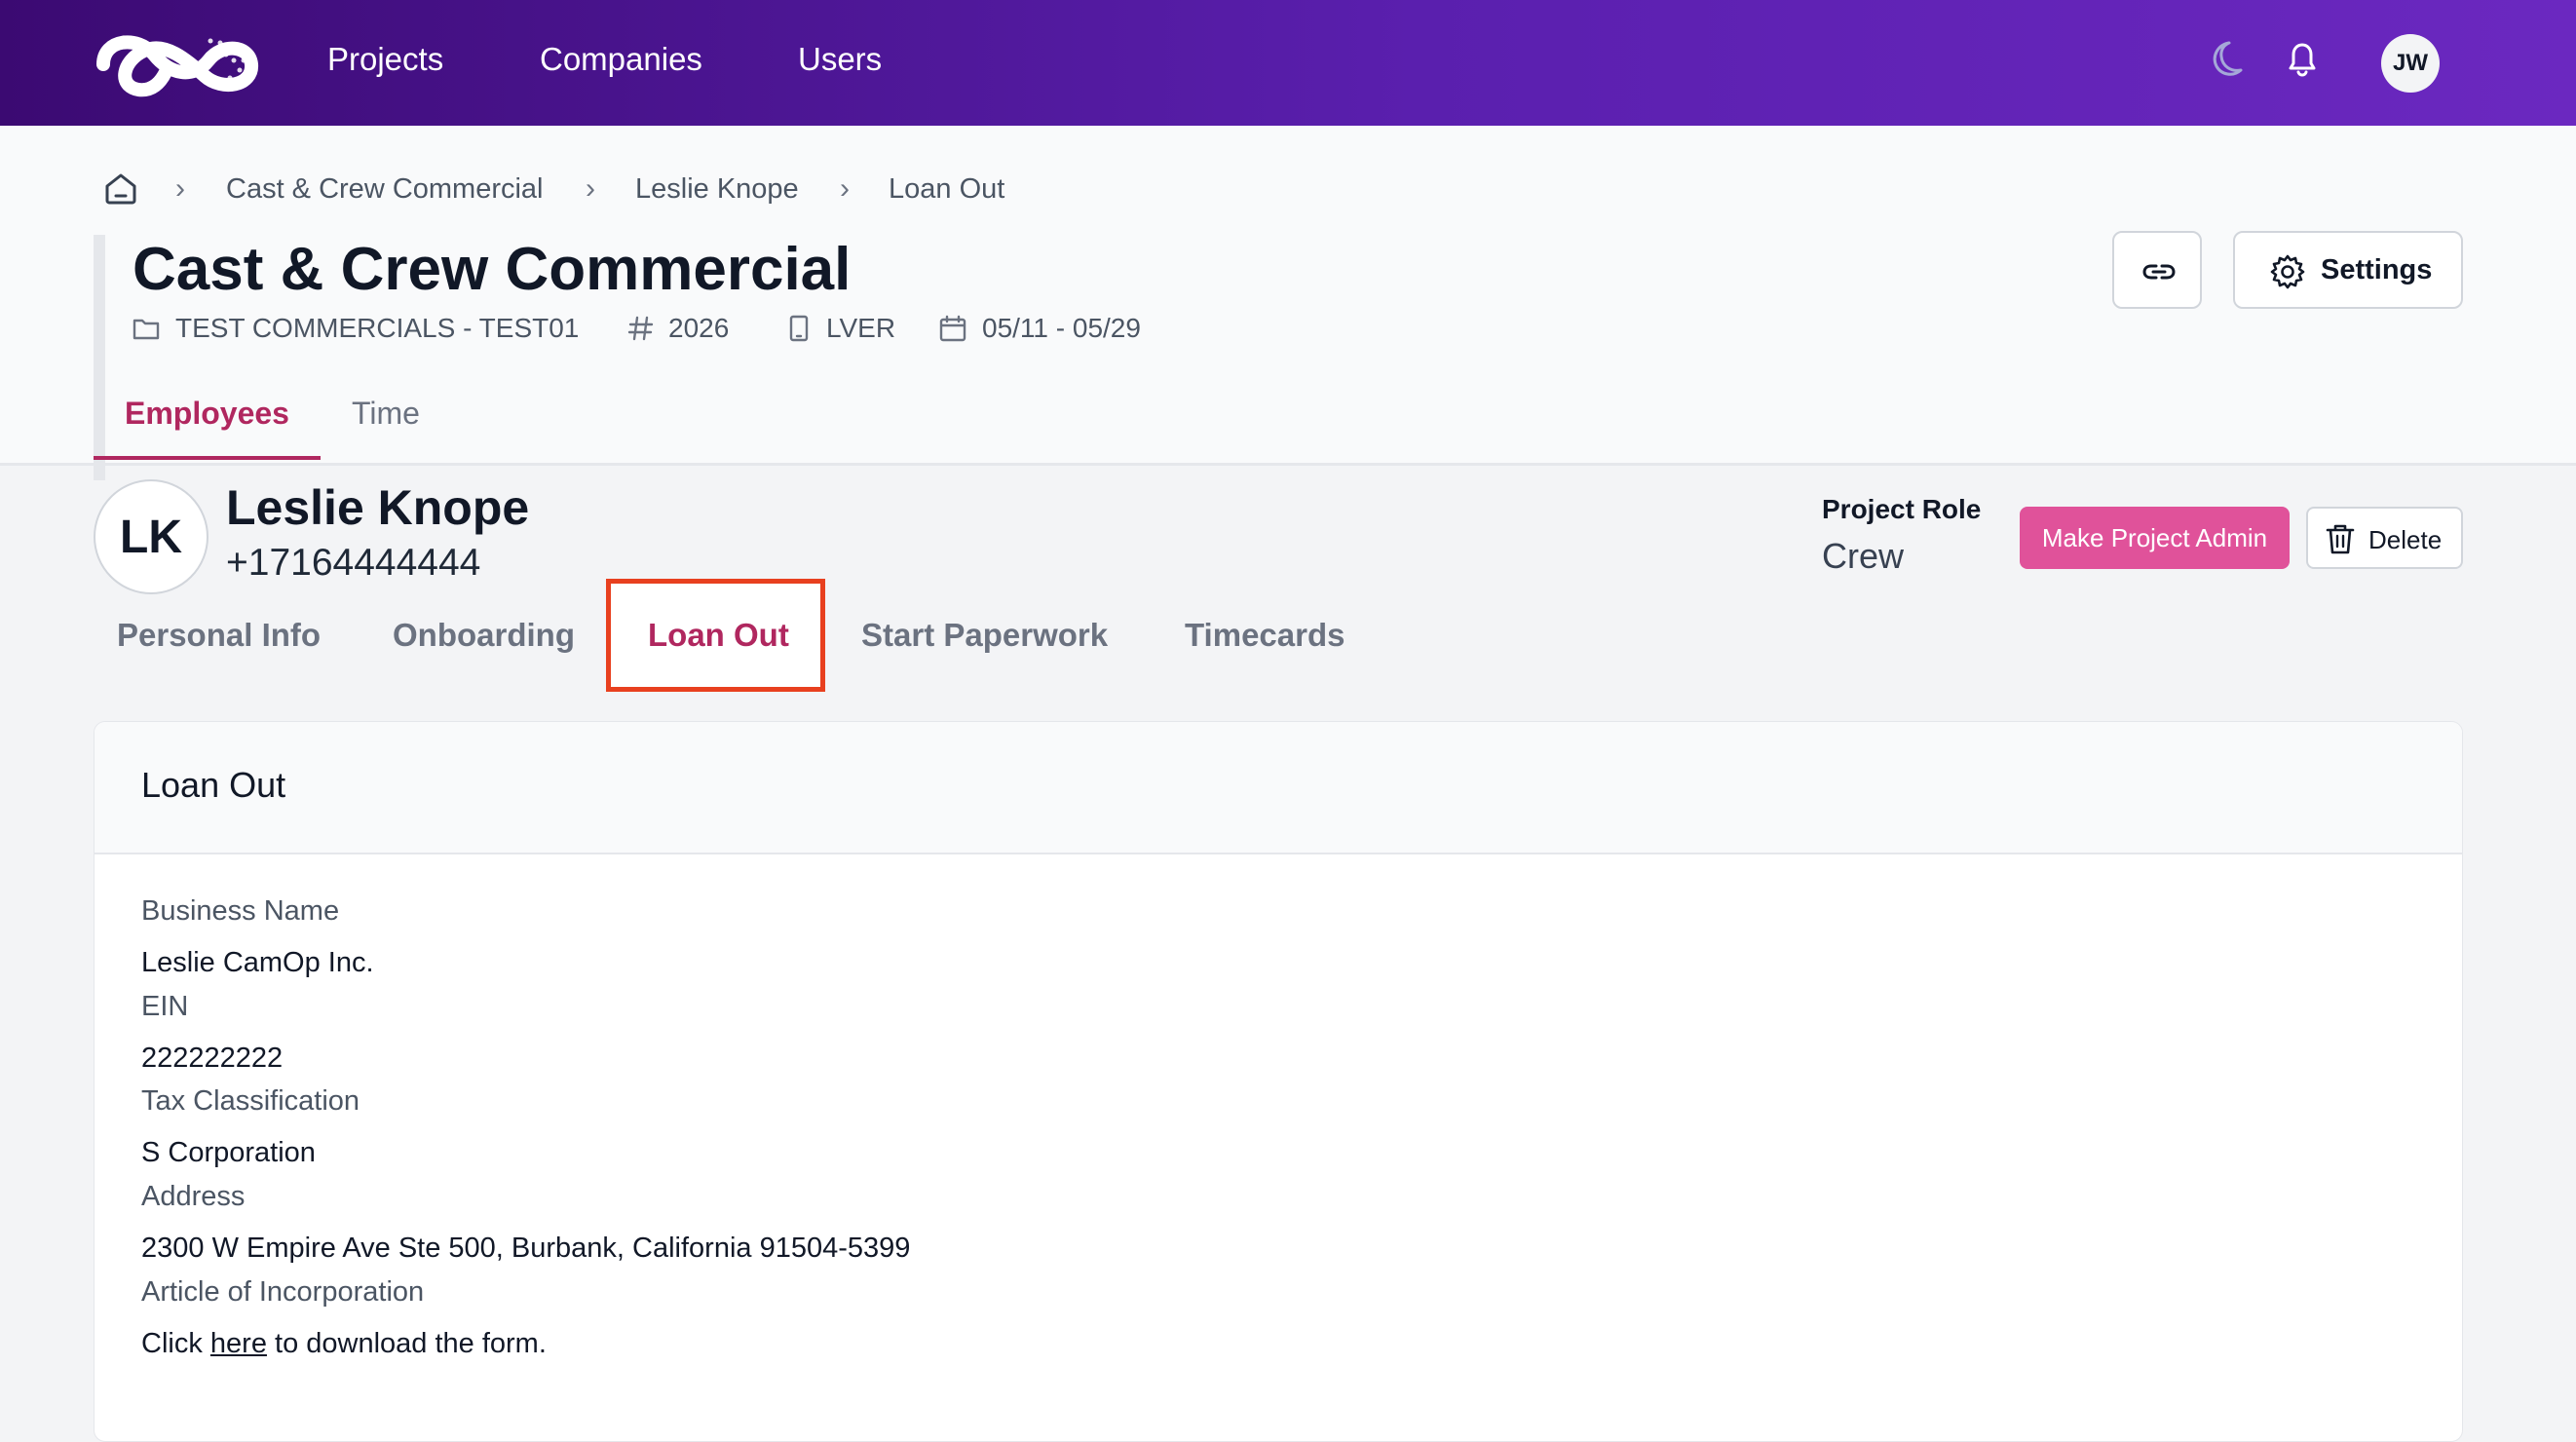 This screenshot has width=2576, height=1442. Describe the element at coordinates (207, 414) in the screenshot. I see `tab-employees: Employees` at that location.